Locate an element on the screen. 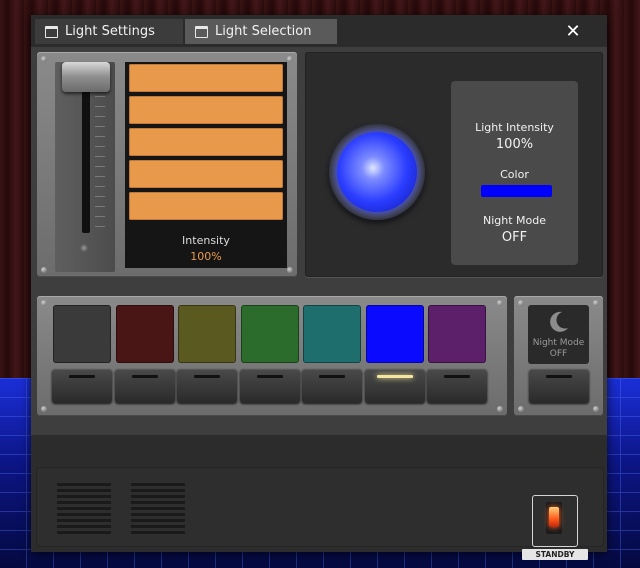 This screenshot has width=640, height=568. night-mode-key is located at coordinates (559, 386).